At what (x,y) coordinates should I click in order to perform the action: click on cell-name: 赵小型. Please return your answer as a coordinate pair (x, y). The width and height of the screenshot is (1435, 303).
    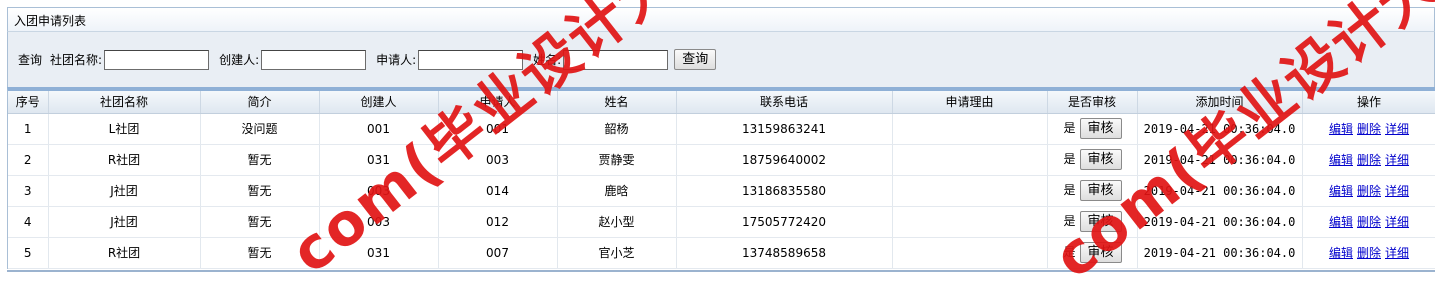
    Looking at the image, I should click on (617, 222).